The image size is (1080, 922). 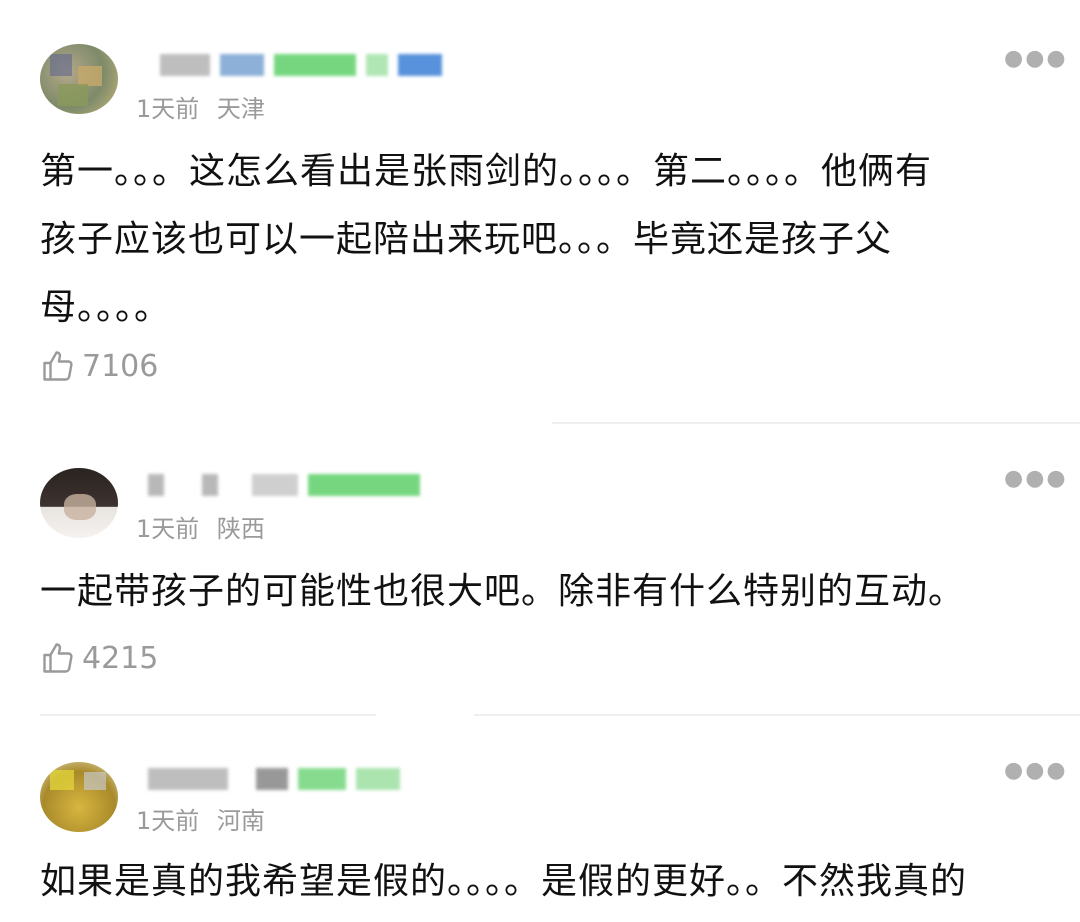 What do you see at coordinates (240, 529) in the screenshot?
I see `comment-location: 陕西` at bounding box center [240, 529].